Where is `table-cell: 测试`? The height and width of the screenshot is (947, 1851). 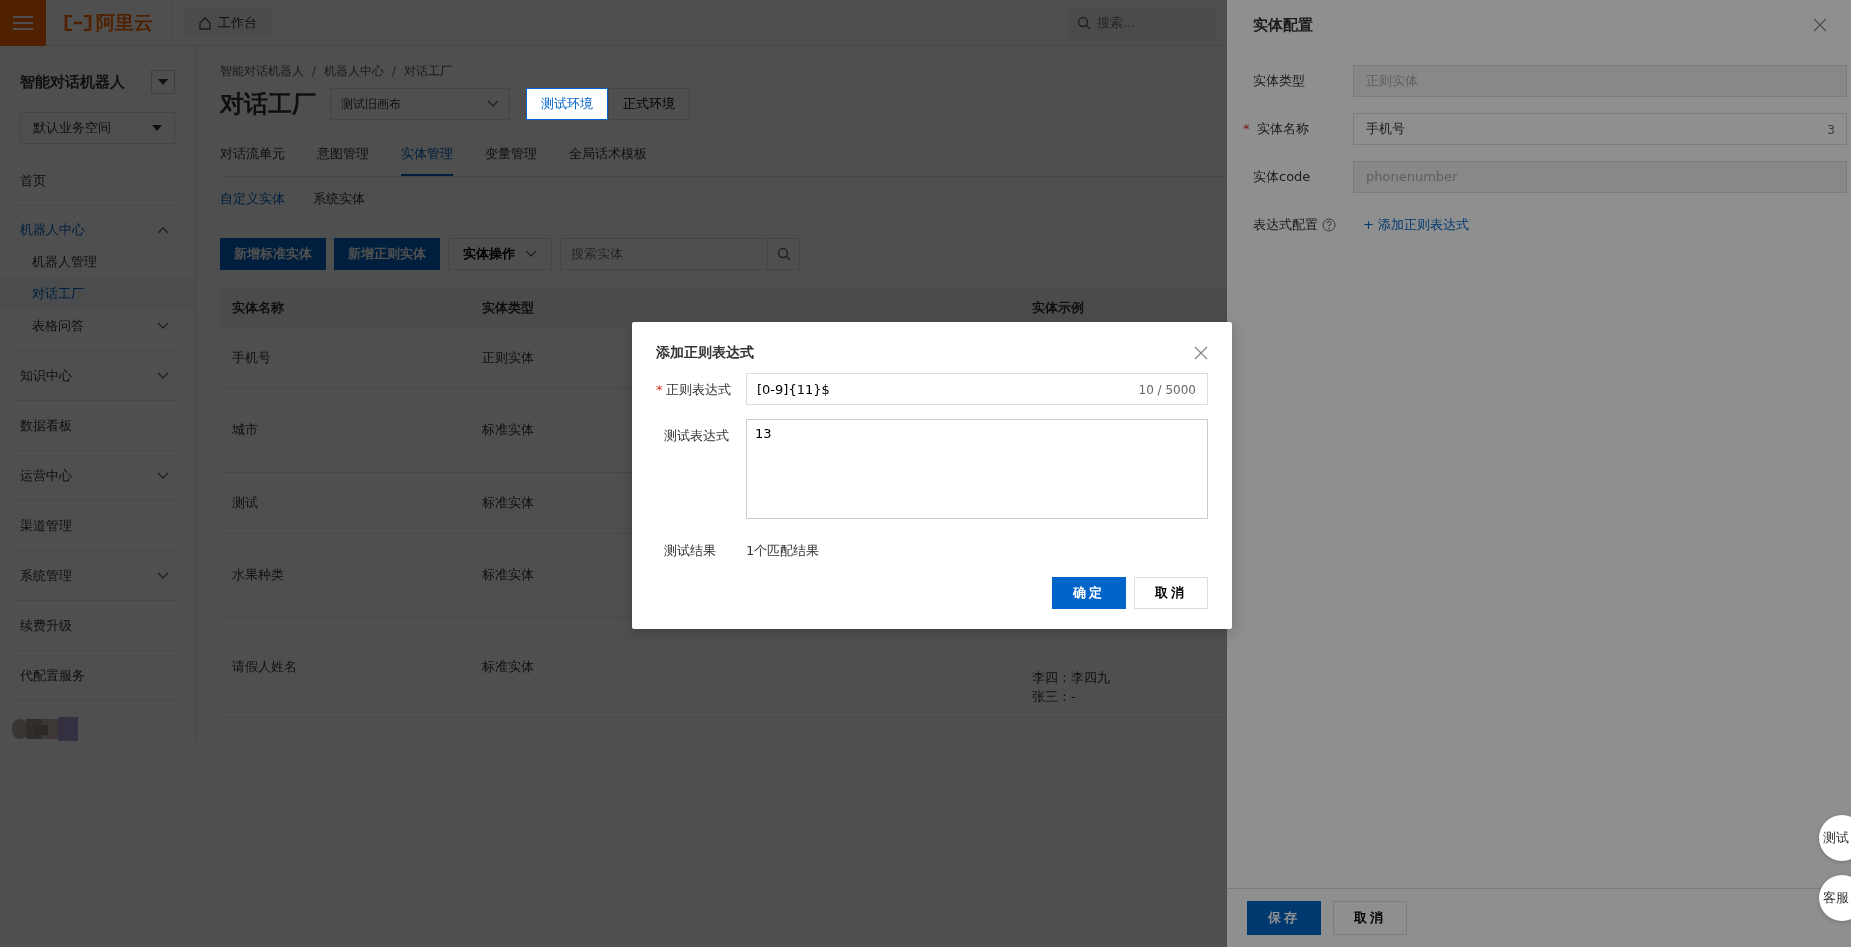 table-cell: 测试 is located at coordinates (345, 502).